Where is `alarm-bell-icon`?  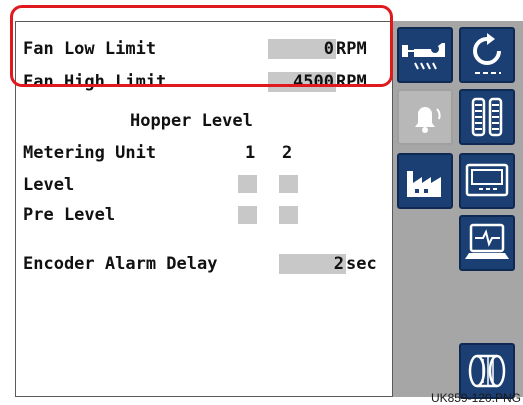
alarm-bell-icon is located at coordinates (428, 120).